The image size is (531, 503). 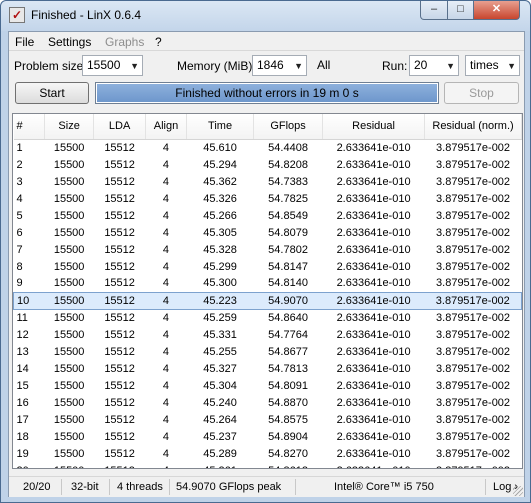 What do you see at coordinates (288, 334) in the screenshot?
I see `gflops-cell: 54.7764` at bounding box center [288, 334].